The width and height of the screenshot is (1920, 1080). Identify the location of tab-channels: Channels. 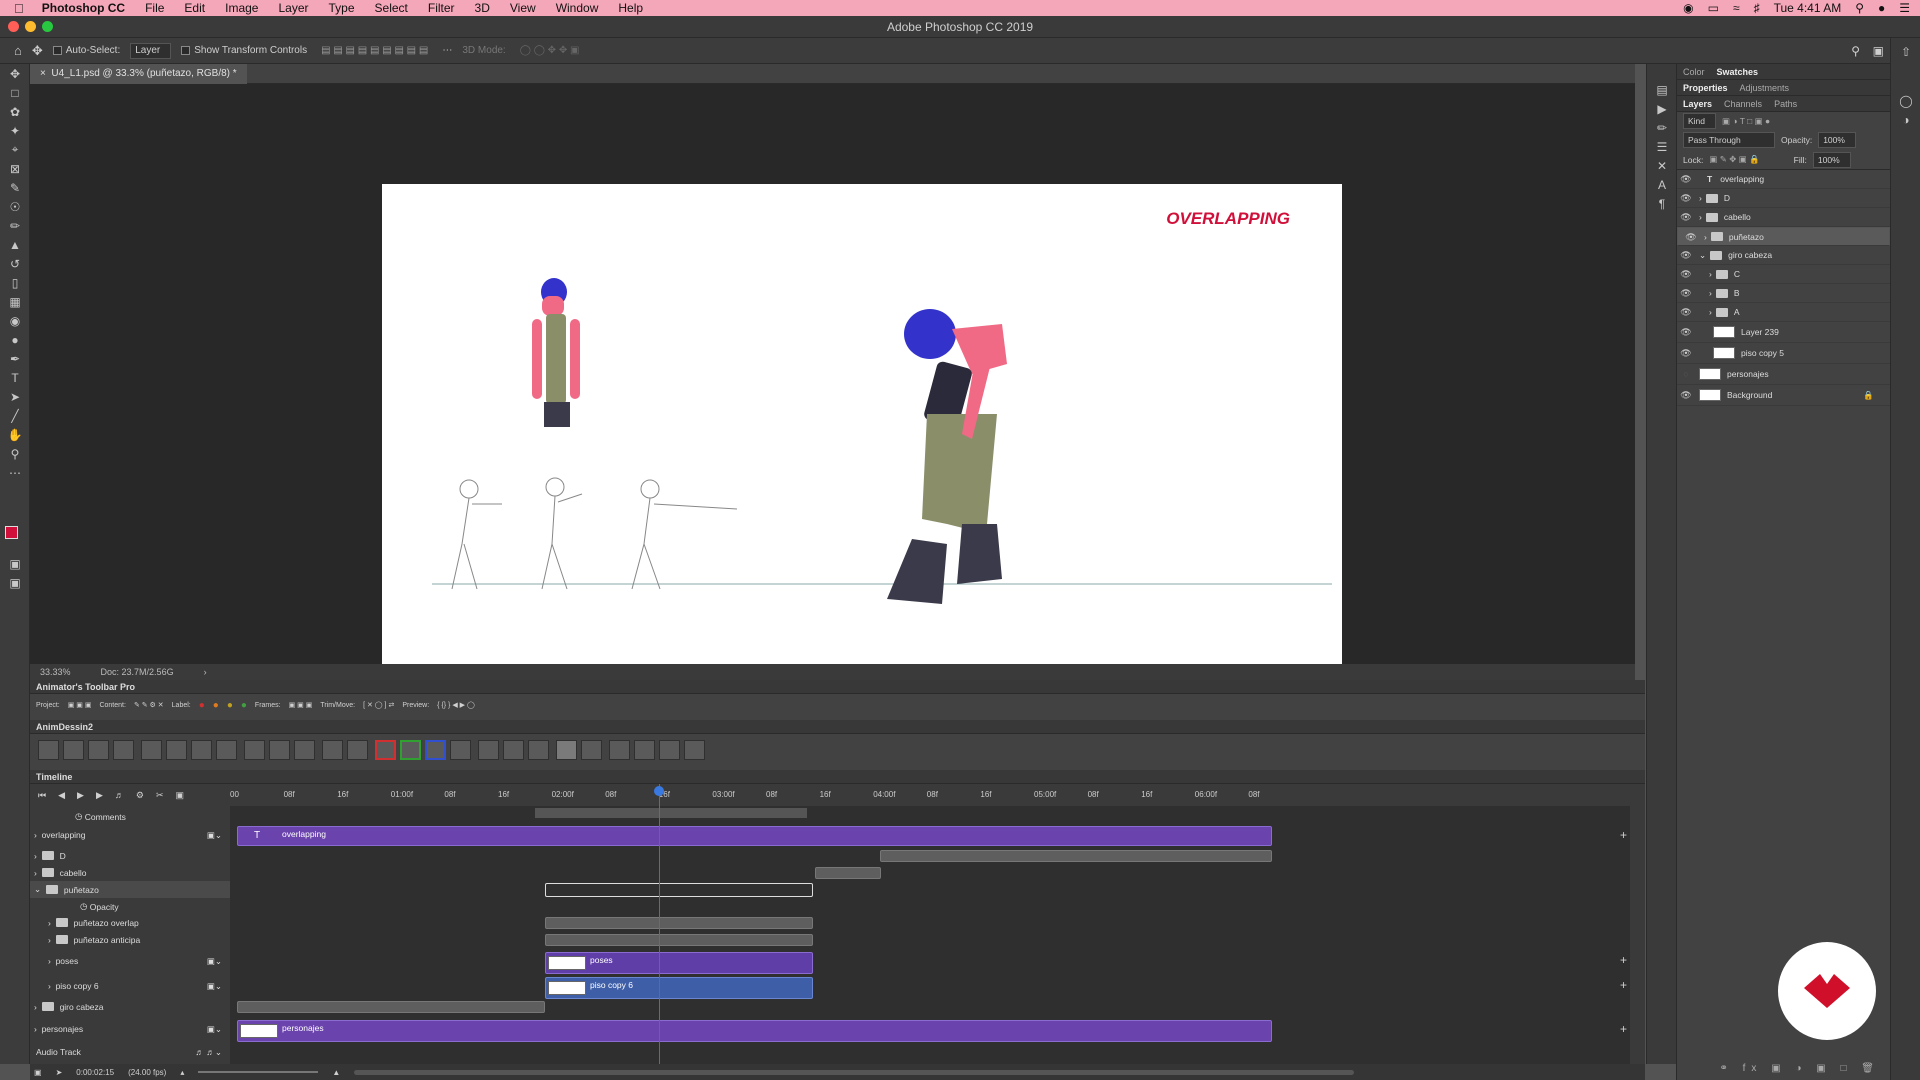
(1743, 104).